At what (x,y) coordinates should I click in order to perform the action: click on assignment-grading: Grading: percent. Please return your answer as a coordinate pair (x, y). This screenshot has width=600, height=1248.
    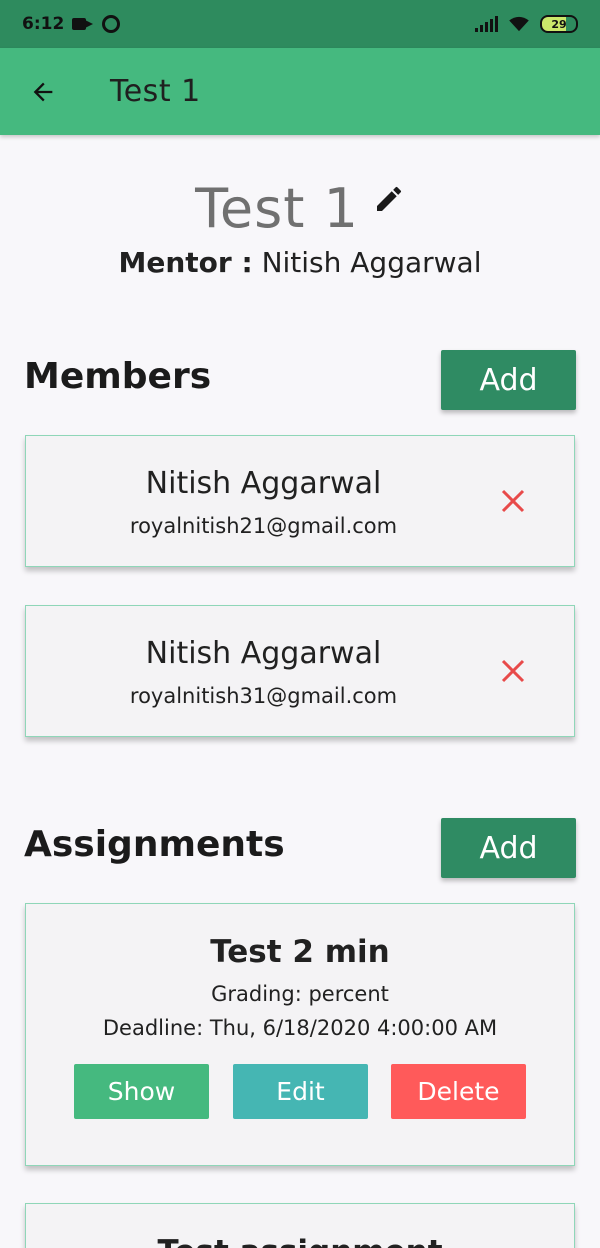
    Looking at the image, I should click on (300, 994).